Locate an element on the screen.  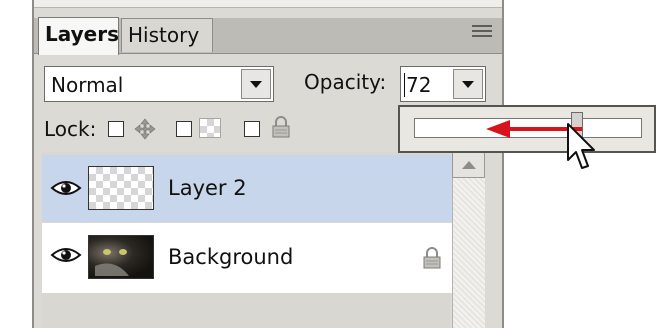
lock-label: Lock: is located at coordinates (70, 129).